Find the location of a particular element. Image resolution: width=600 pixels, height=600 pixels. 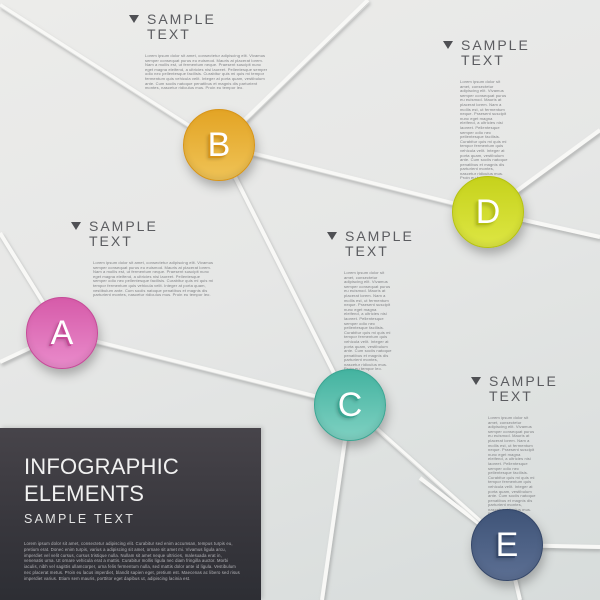

node-letter: D is located at coordinates (488, 211).